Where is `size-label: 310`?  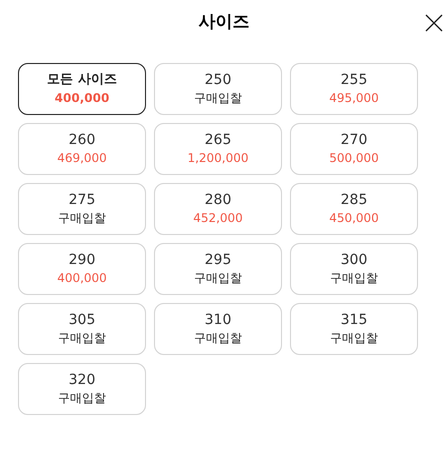
size-label: 310 is located at coordinates (218, 320).